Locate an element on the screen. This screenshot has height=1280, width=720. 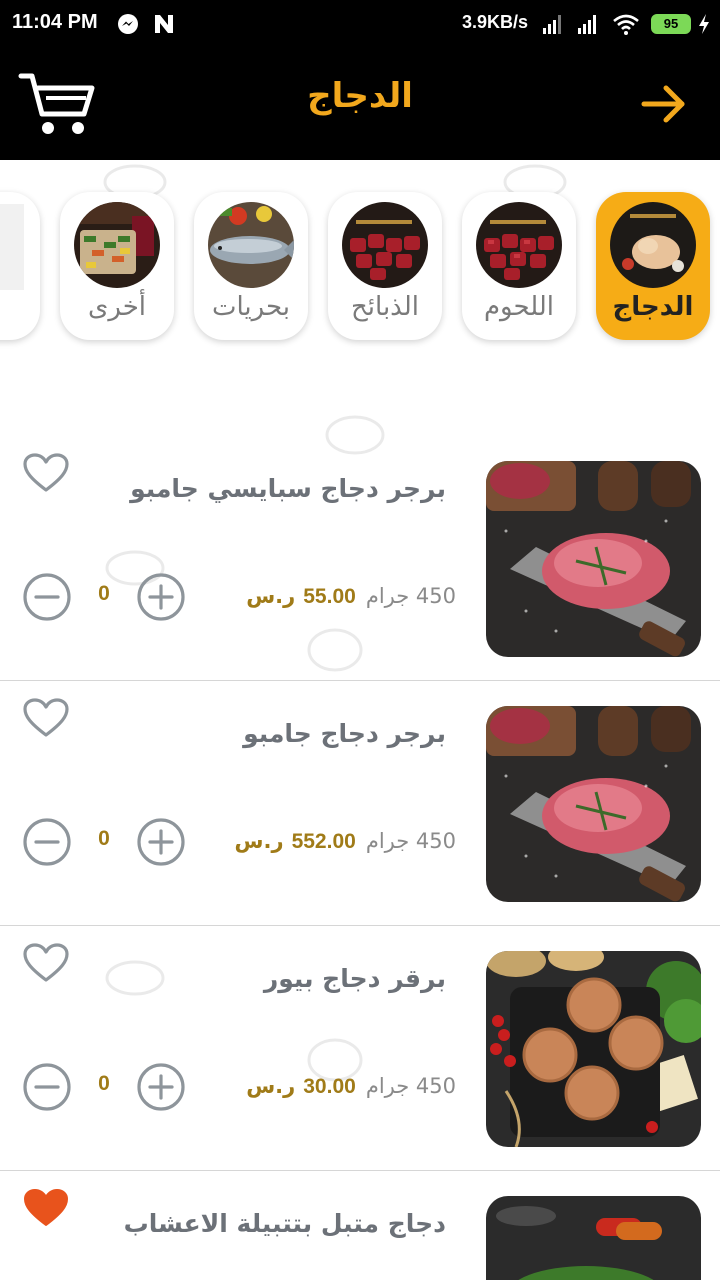
status-bar: 11:04 PM 3.9KB/s 95 is located at coordinates (360, 24).